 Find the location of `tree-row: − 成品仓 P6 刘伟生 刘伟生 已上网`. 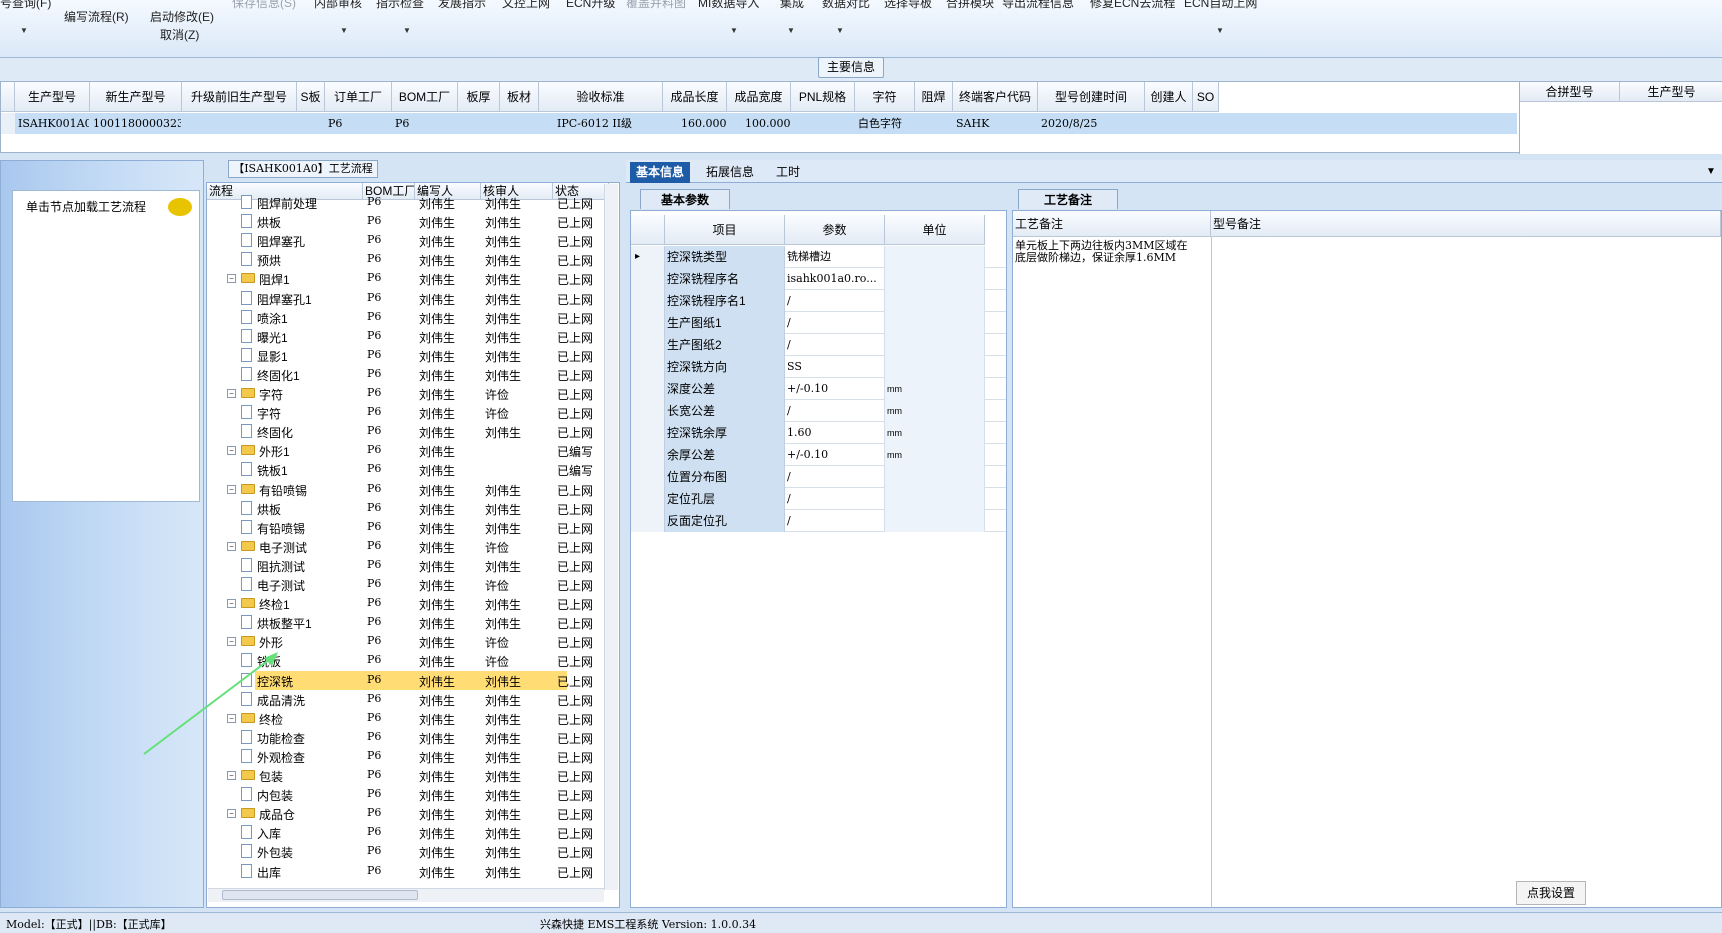

tree-row: − 成品仓 P6 刘伟生 刘伟生 已上网 is located at coordinates (407, 813).